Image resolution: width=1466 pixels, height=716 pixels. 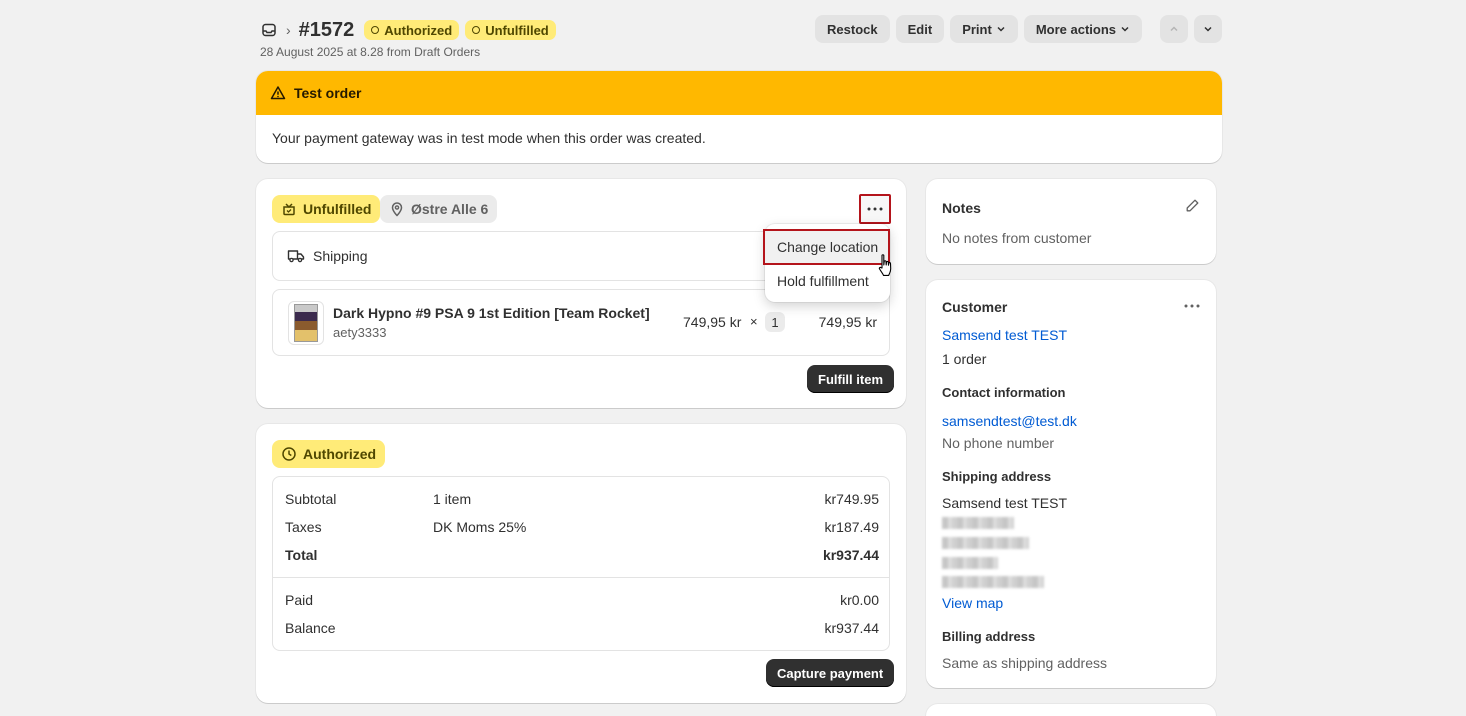 I want to click on menu-item-hold-fulfillment: Hold fulfillment, so click(x=827, y=281).